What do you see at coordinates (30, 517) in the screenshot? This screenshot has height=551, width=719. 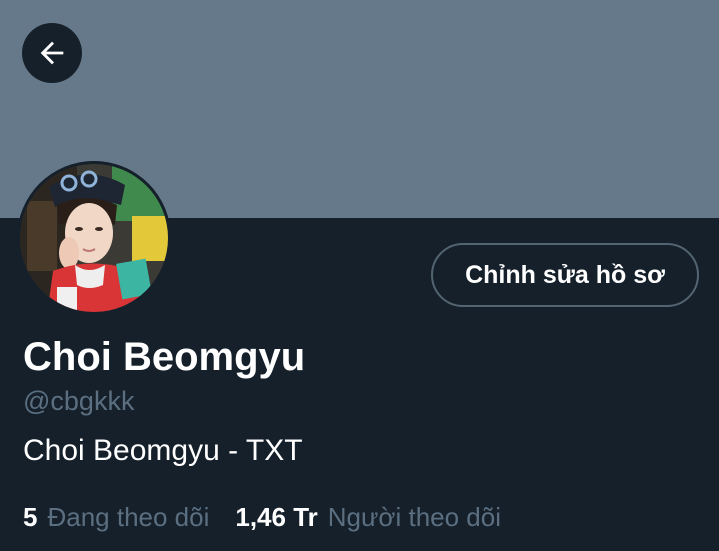 I see `following-count: 5` at bounding box center [30, 517].